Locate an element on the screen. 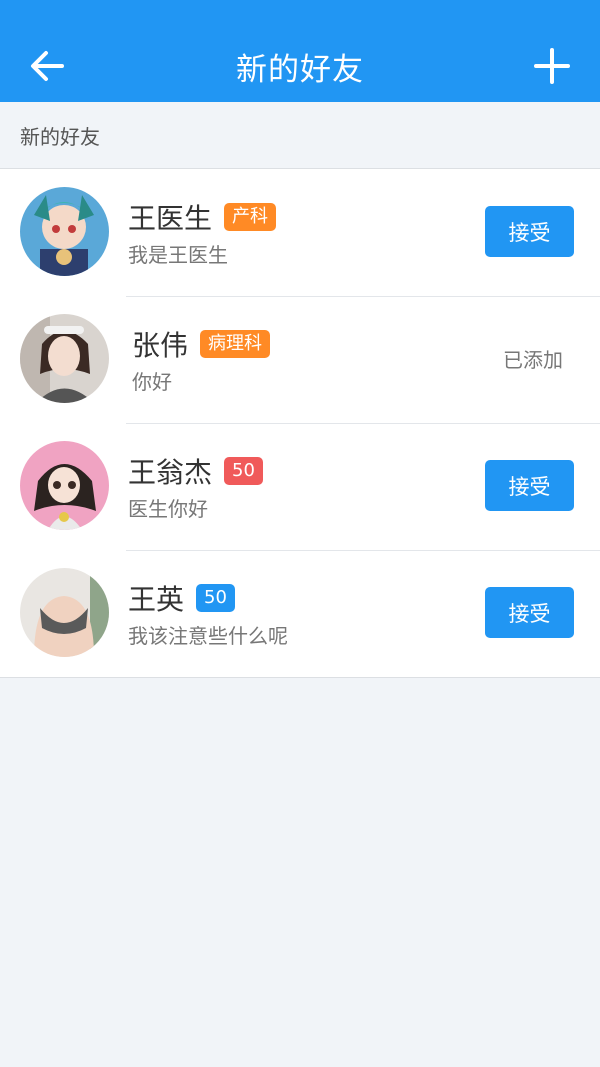 The height and width of the screenshot is (1067, 600). name-row: 张伟 病理科 is located at coordinates (201, 344).